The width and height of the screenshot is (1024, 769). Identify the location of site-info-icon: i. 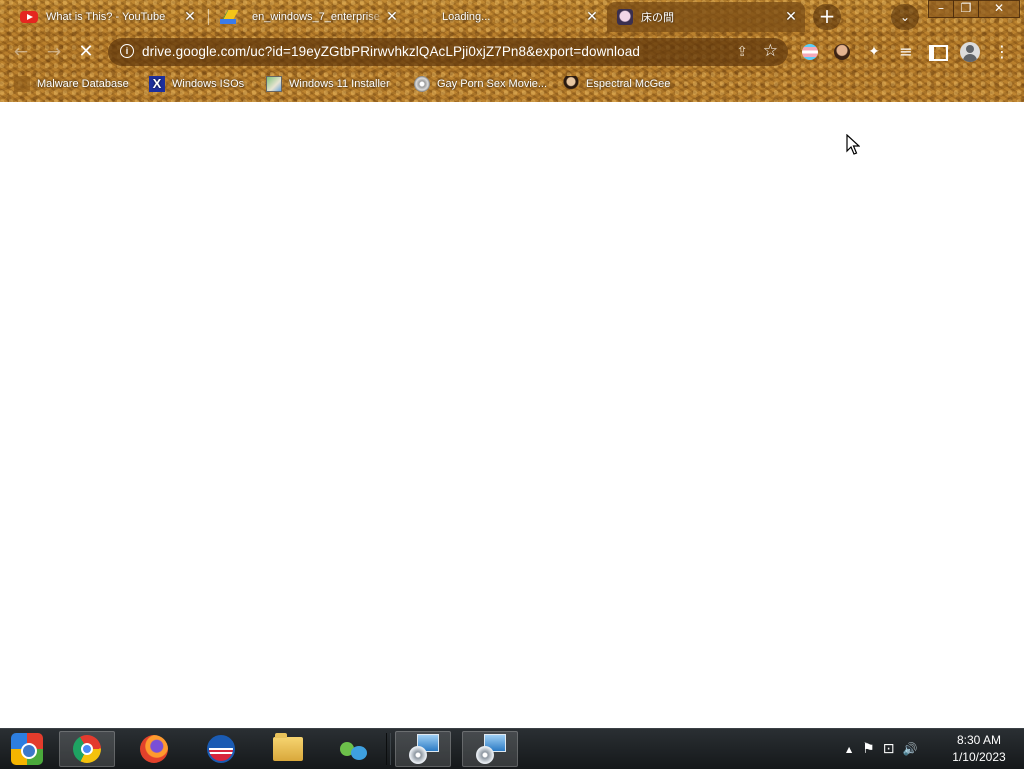
(127, 51).